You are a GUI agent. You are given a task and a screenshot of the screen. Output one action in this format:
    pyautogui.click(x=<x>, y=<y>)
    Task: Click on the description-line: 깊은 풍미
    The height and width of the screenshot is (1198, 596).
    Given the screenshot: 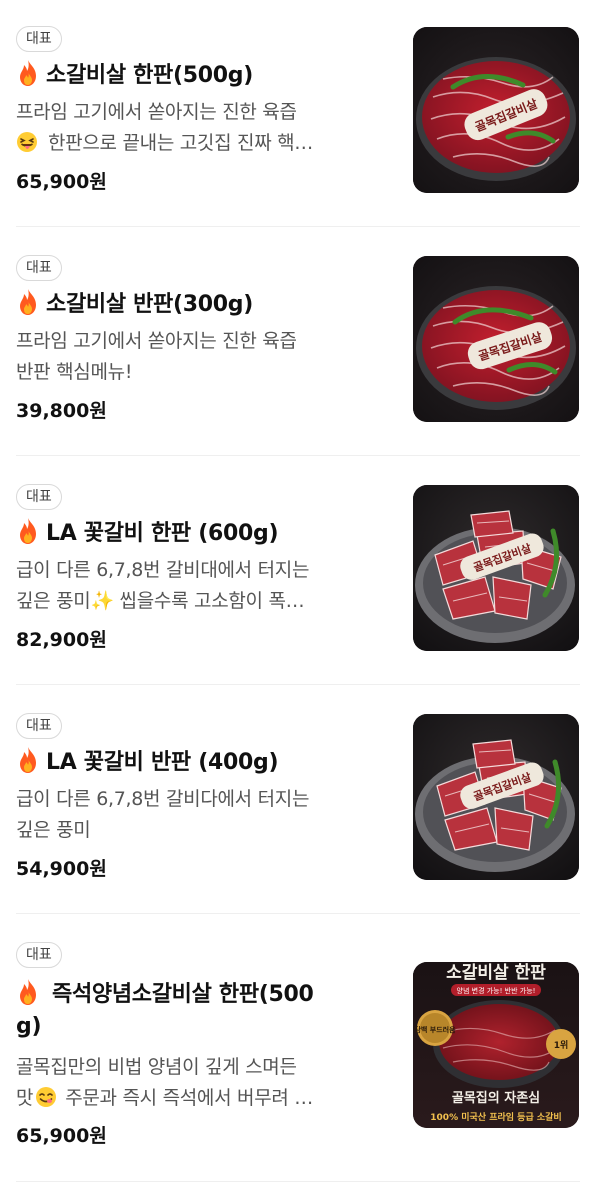 What is the action you would take?
    pyautogui.click(x=53, y=830)
    